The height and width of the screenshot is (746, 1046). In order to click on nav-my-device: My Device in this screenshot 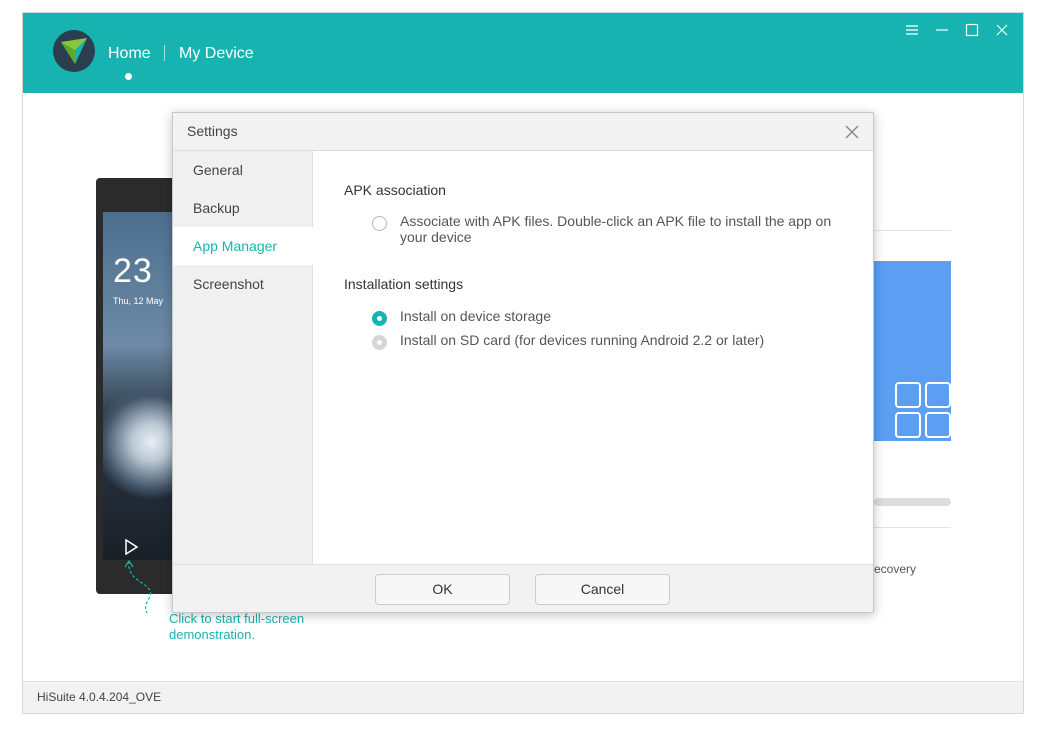, I will do `click(216, 54)`.